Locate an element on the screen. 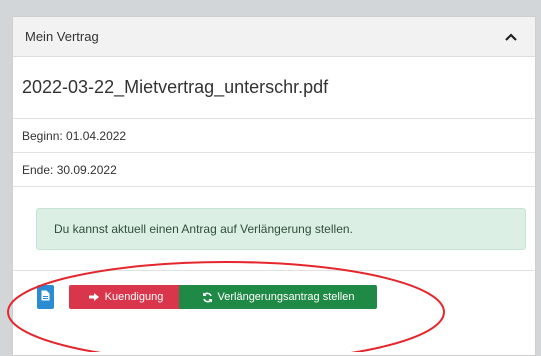 The image size is (541, 356). verlaengerungsantrag-button: Verlängerungsantrag stellen is located at coordinates (278, 297).